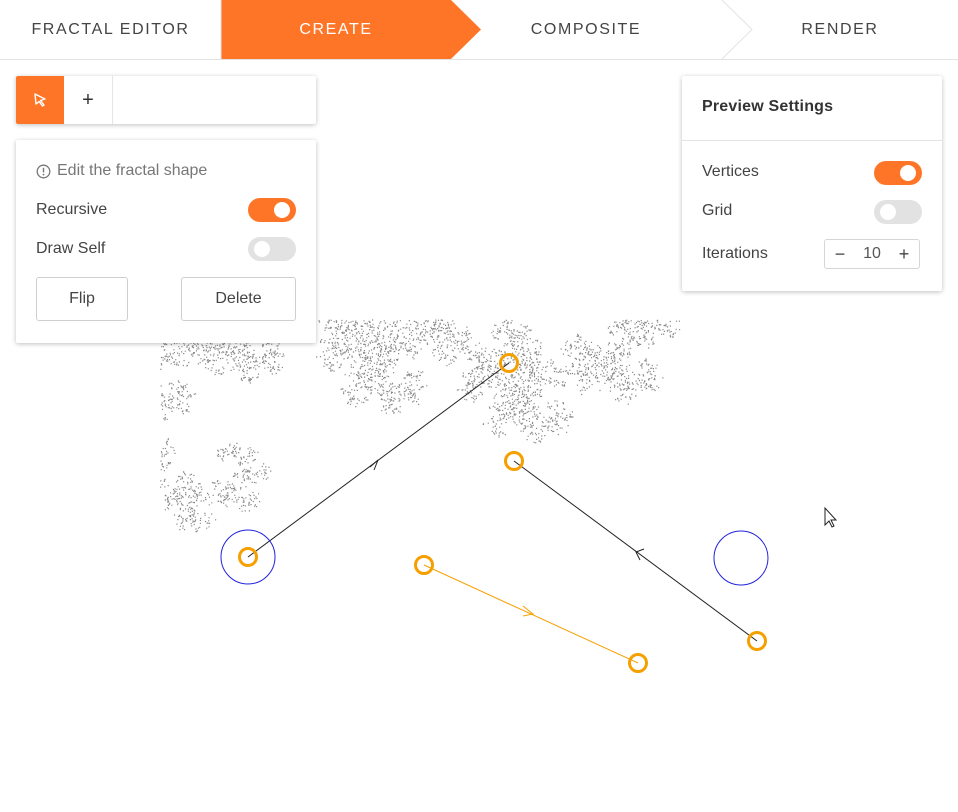 The width and height of the screenshot is (958, 812). Describe the element at coordinates (43, 171) in the screenshot. I see `info-circle-icon` at that location.